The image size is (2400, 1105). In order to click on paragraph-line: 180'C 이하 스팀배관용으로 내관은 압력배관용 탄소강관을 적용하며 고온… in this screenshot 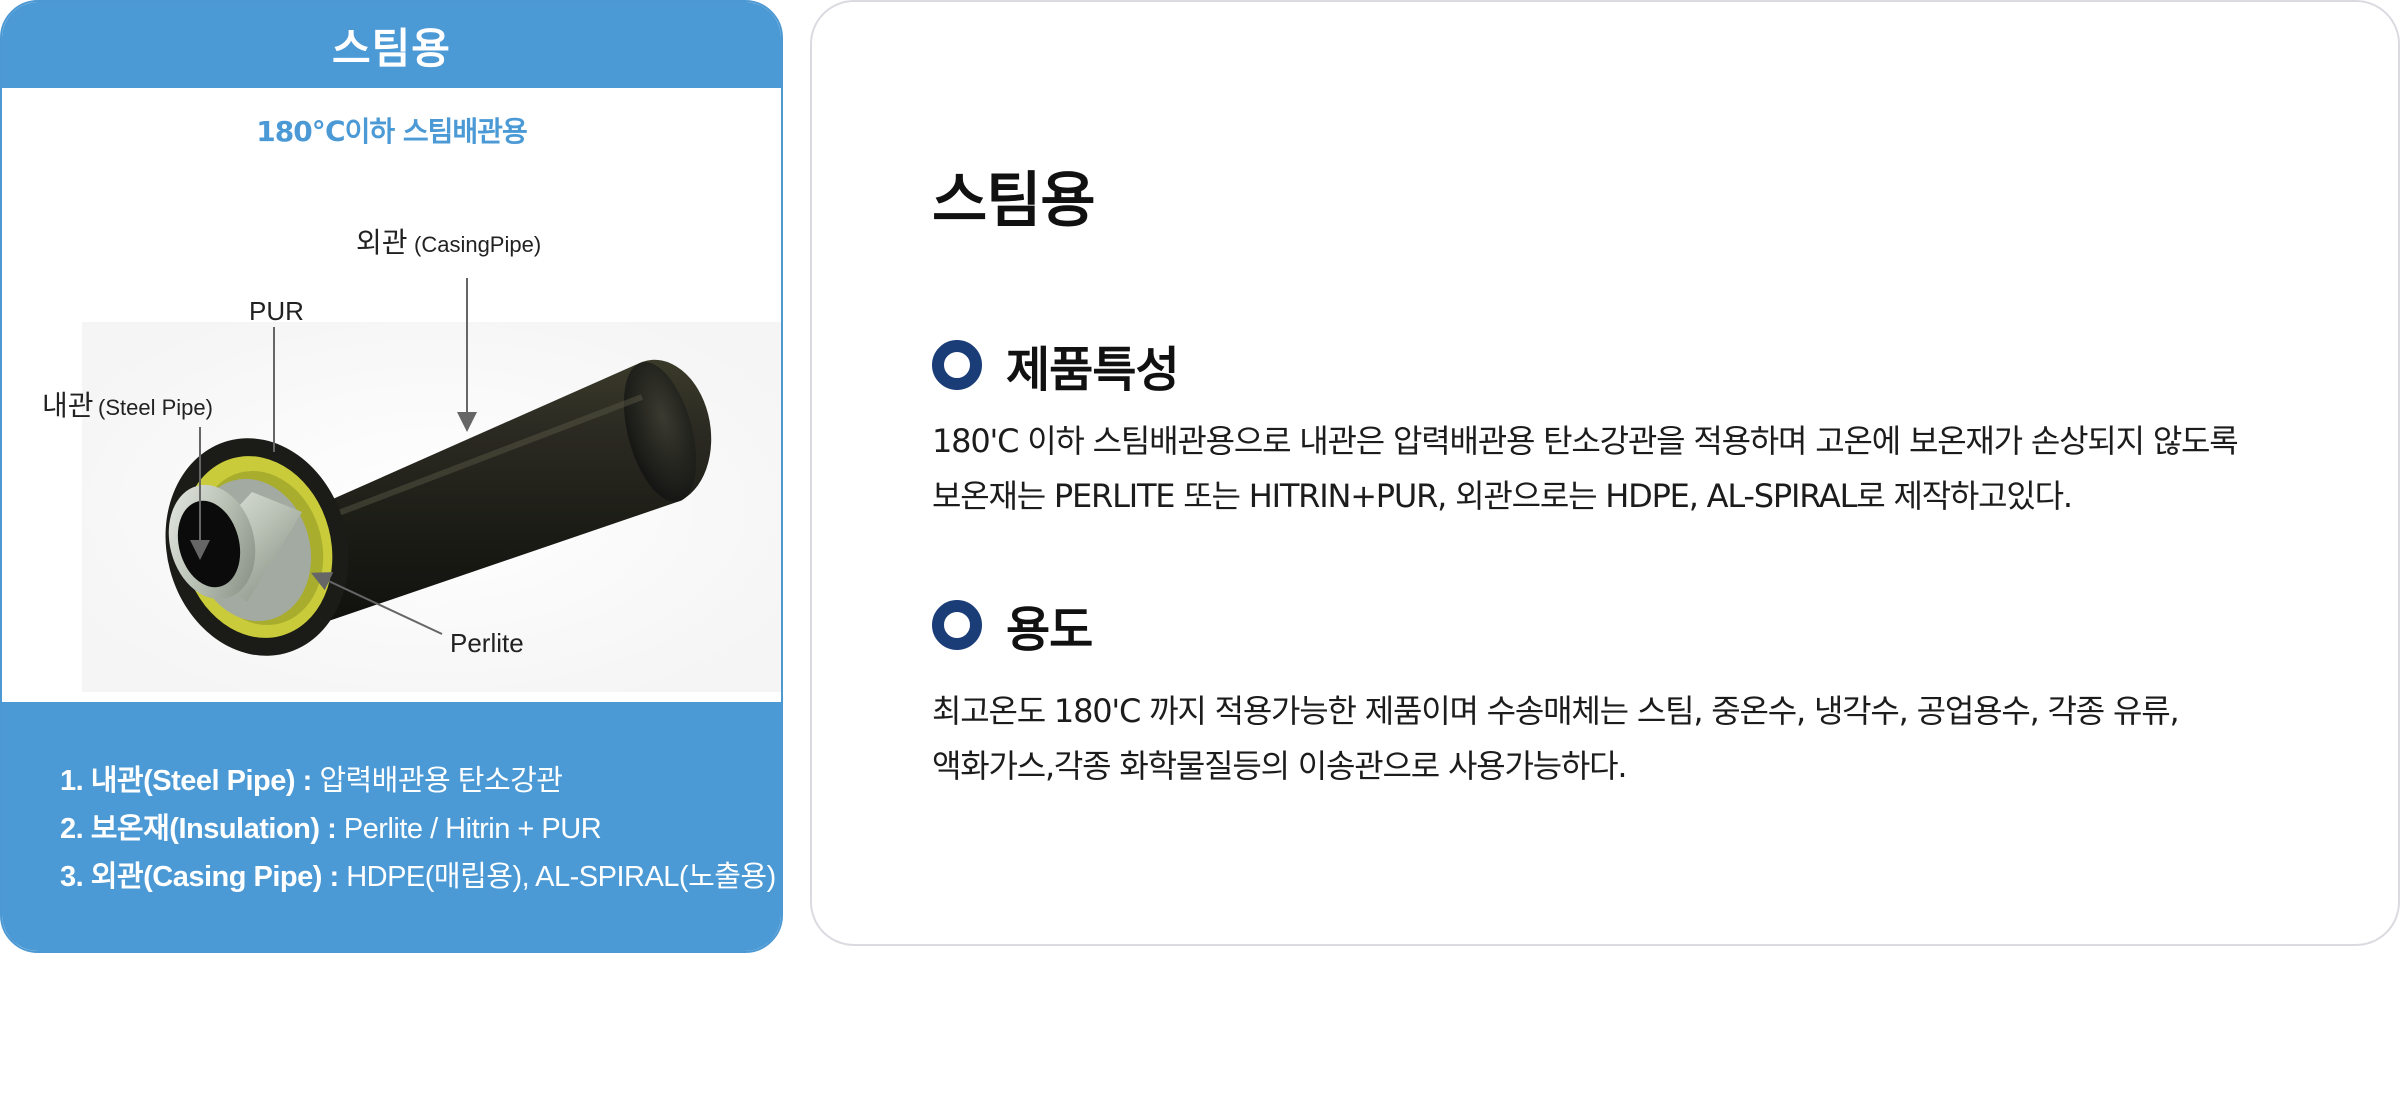, I will do `click(1585, 441)`.